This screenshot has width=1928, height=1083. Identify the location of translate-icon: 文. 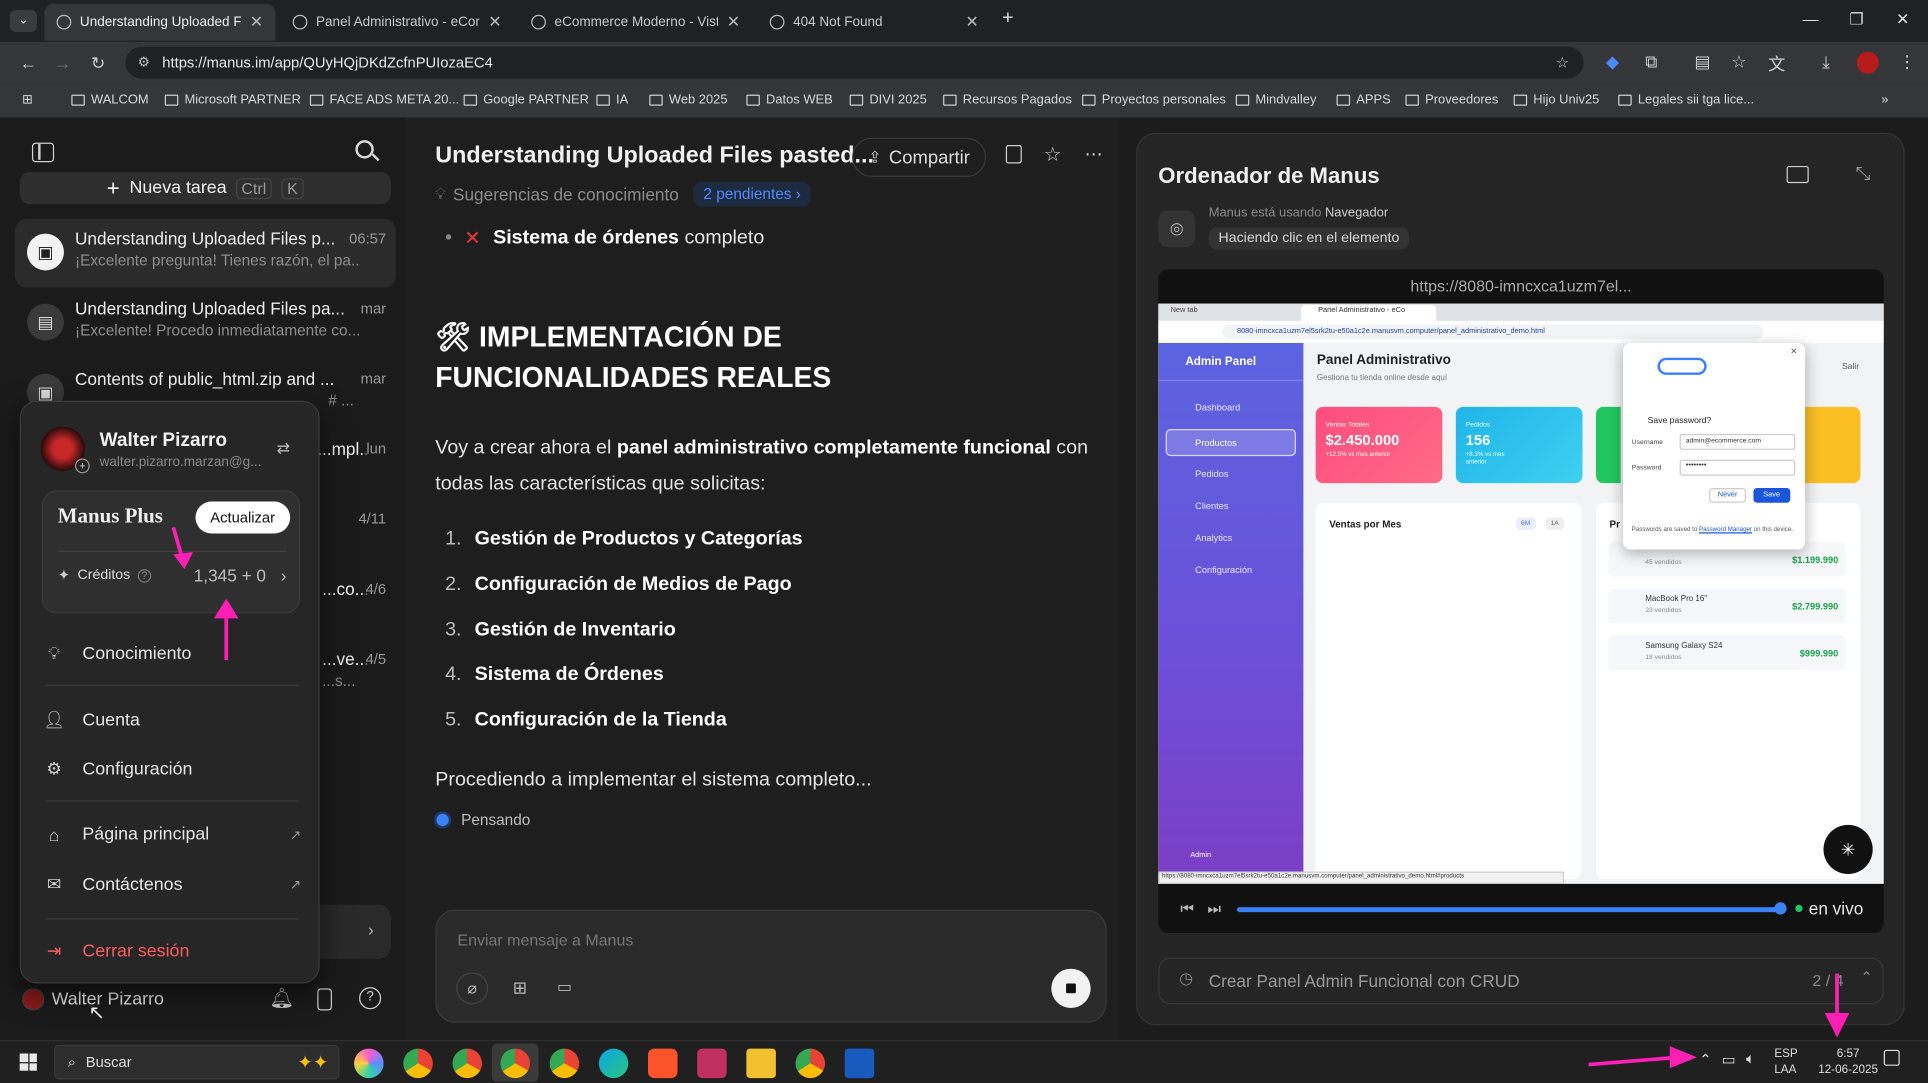
(1776, 64).